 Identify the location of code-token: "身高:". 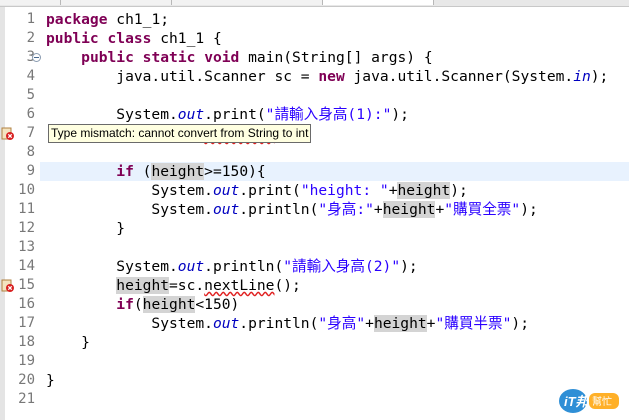
(346, 209).